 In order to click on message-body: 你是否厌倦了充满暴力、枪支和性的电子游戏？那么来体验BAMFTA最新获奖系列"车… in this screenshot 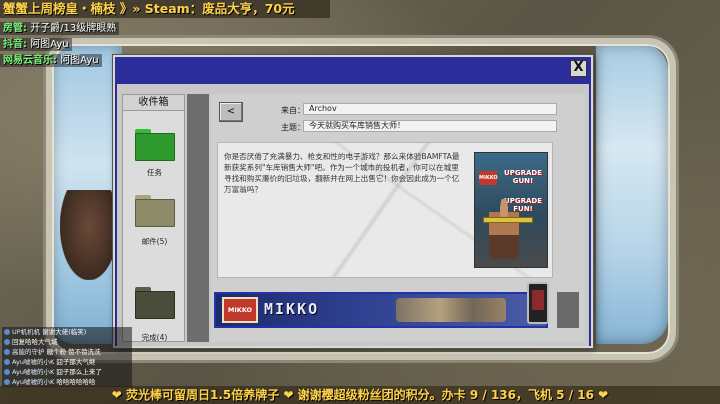, I will do `click(342, 173)`.